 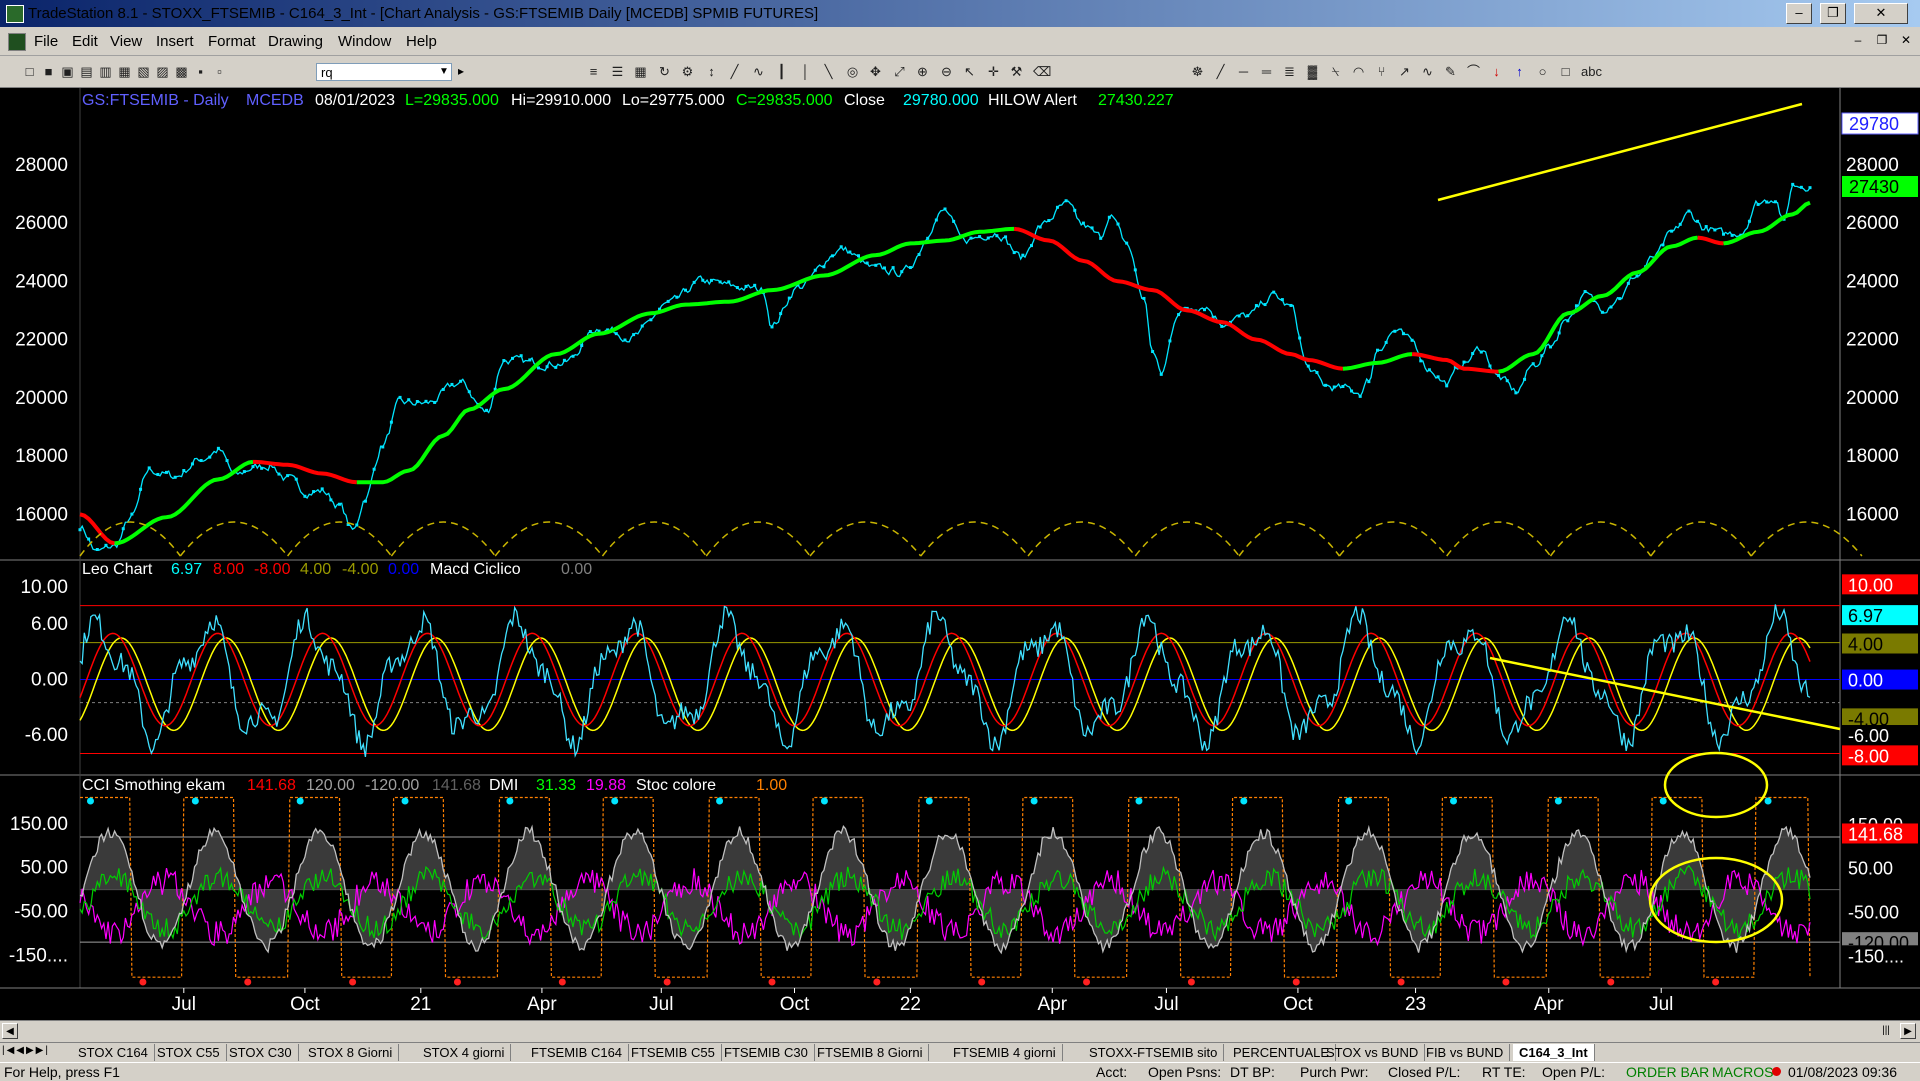 What do you see at coordinates (1908, 1031) in the screenshot?
I see `scroll-right-icon: ▶` at bounding box center [1908, 1031].